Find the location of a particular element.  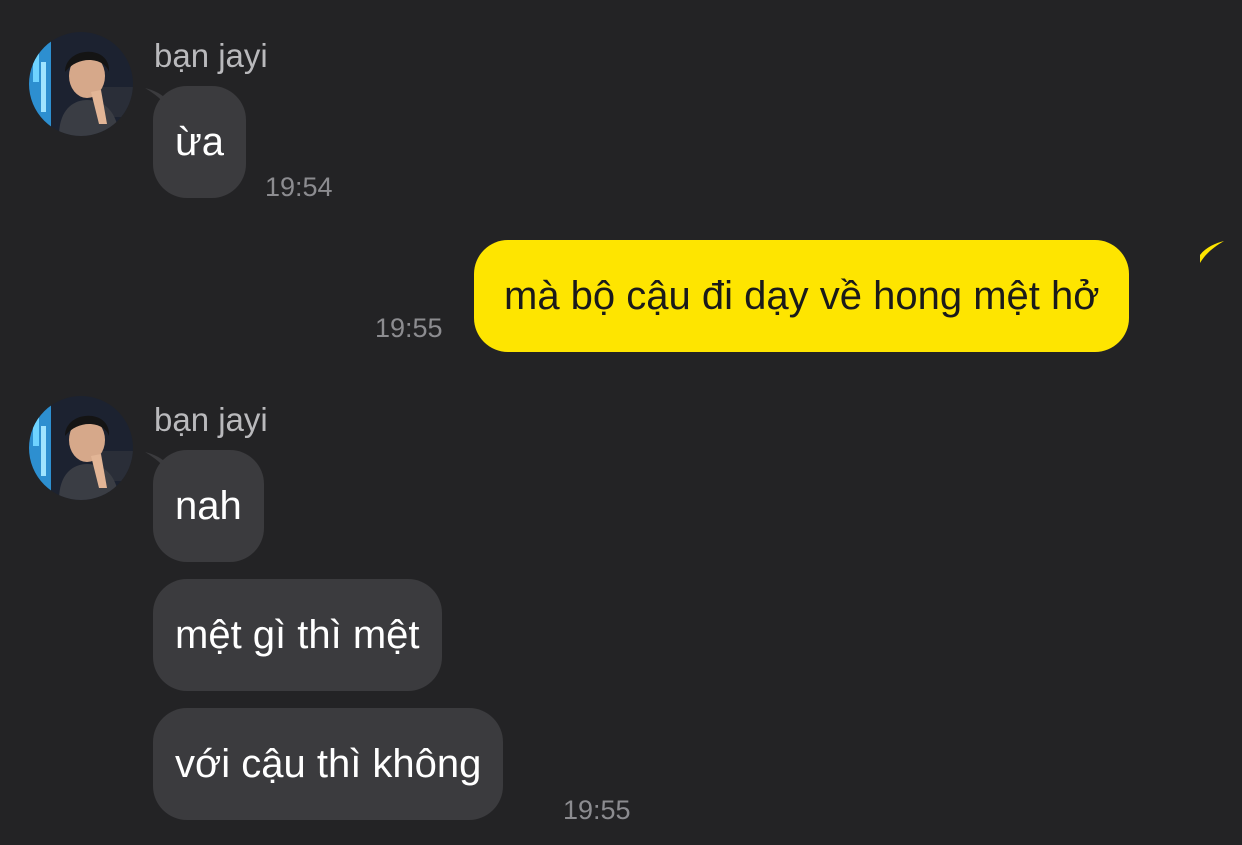

incoming-message-bubble: nah is located at coordinates (208, 506).